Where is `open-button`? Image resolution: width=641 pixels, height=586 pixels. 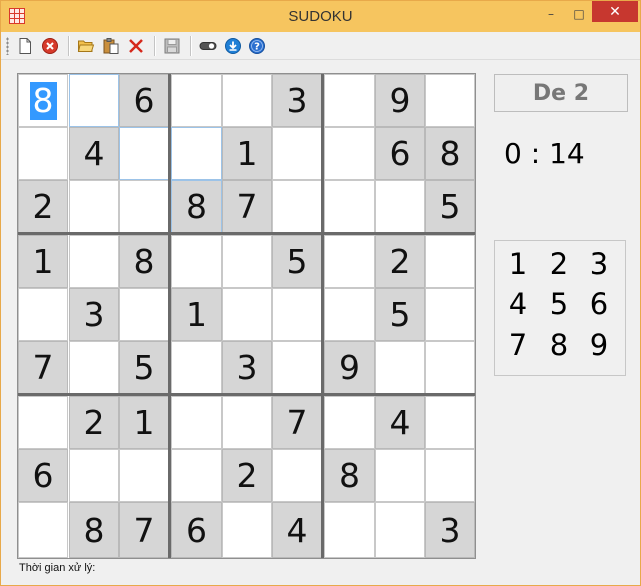 open-button is located at coordinates (86, 46).